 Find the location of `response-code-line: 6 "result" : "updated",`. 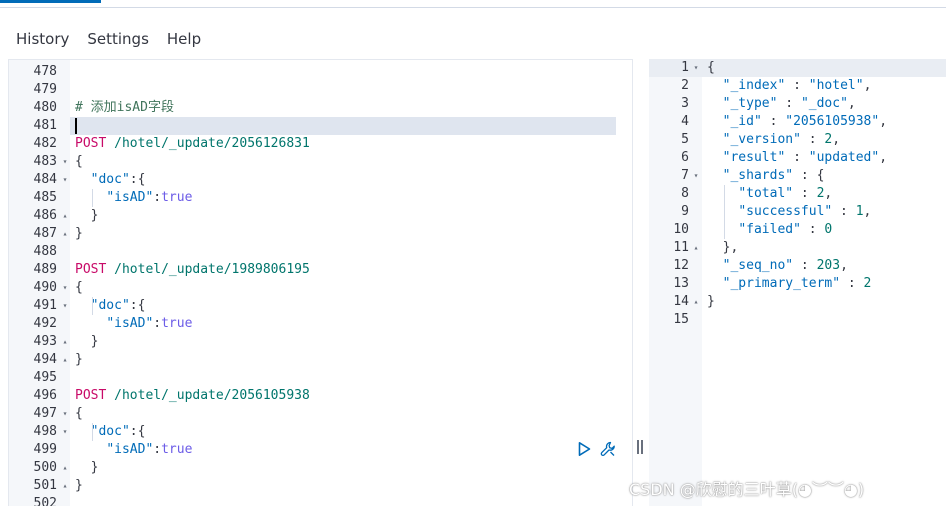

response-code-line: 6 "result" : "updated", is located at coordinates (797, 158).